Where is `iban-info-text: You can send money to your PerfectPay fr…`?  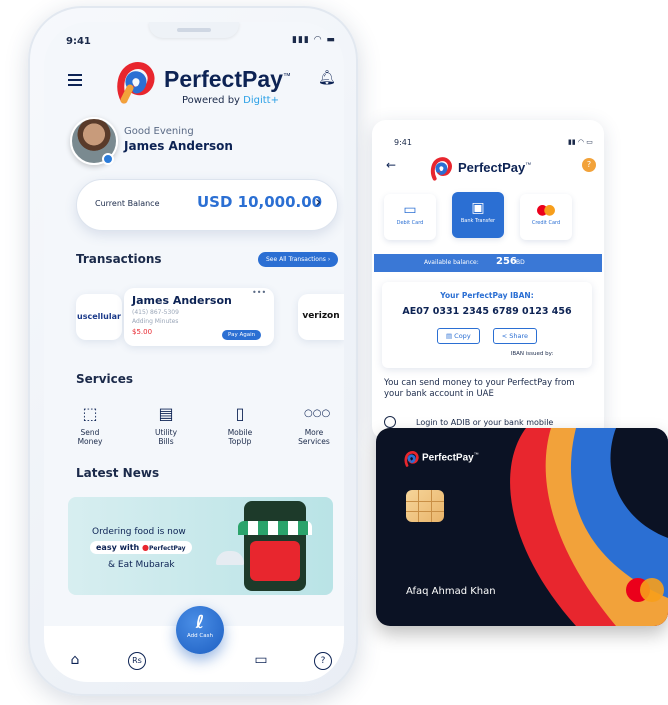
iban-info-text: You can send money to your PerfectPay fr… is located at coordinates (479, 388).